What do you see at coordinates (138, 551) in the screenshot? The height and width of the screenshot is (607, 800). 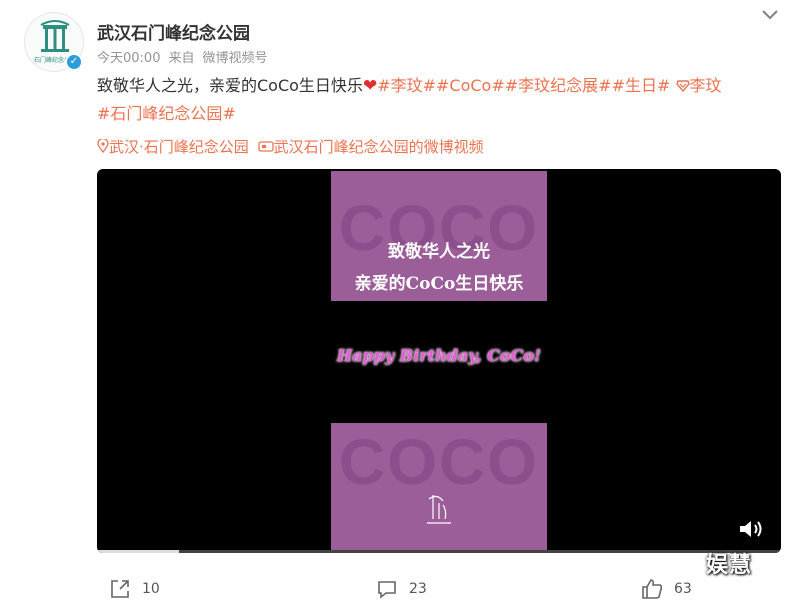 I see `video-progress-fill` at bounding box center [138, 551].